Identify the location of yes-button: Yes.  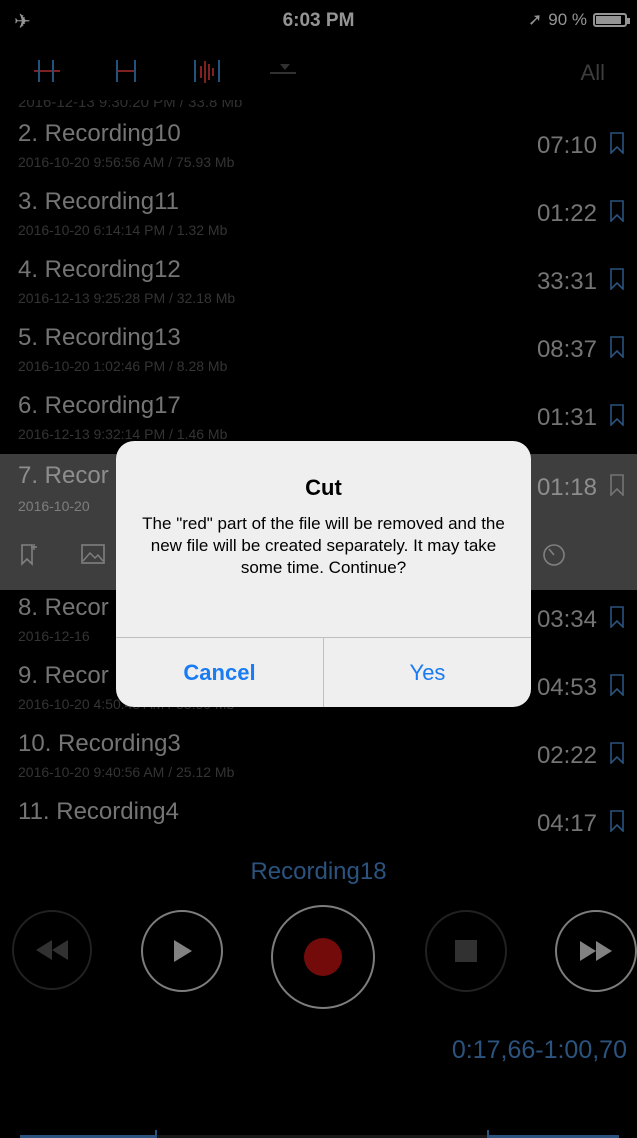
(427, 672).